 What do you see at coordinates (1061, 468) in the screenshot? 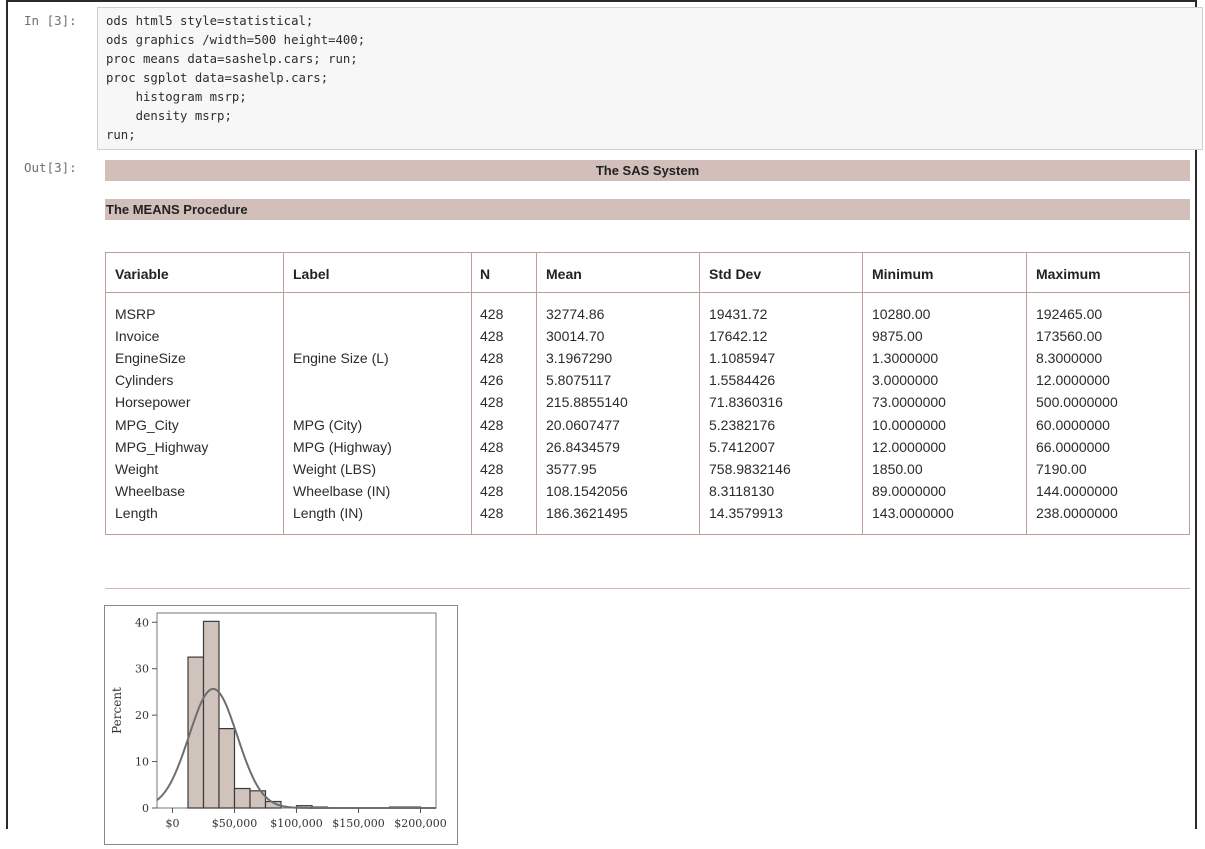
I see `table-cell: 7190.00` at bounding box center [1061, 468].